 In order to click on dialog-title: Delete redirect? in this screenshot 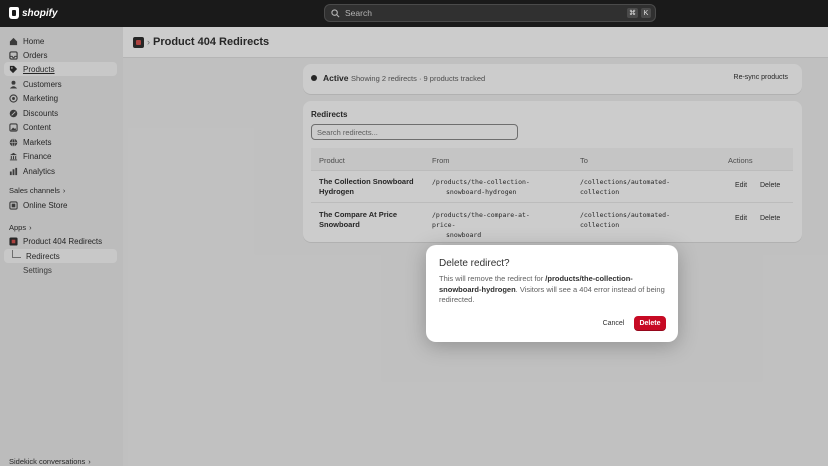, I will do `click(474, 263)`.